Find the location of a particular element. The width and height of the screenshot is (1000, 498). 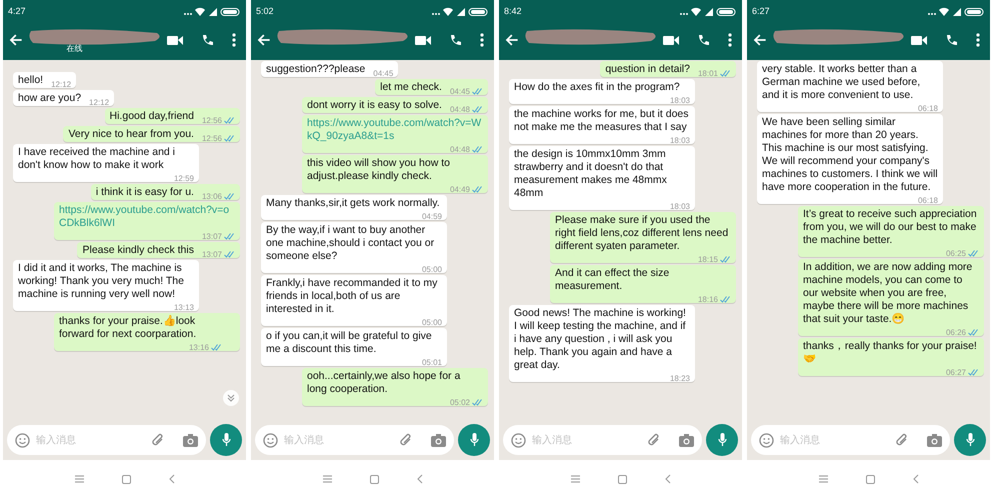

message-time: 04:49 is located at coordinates (460, 189).